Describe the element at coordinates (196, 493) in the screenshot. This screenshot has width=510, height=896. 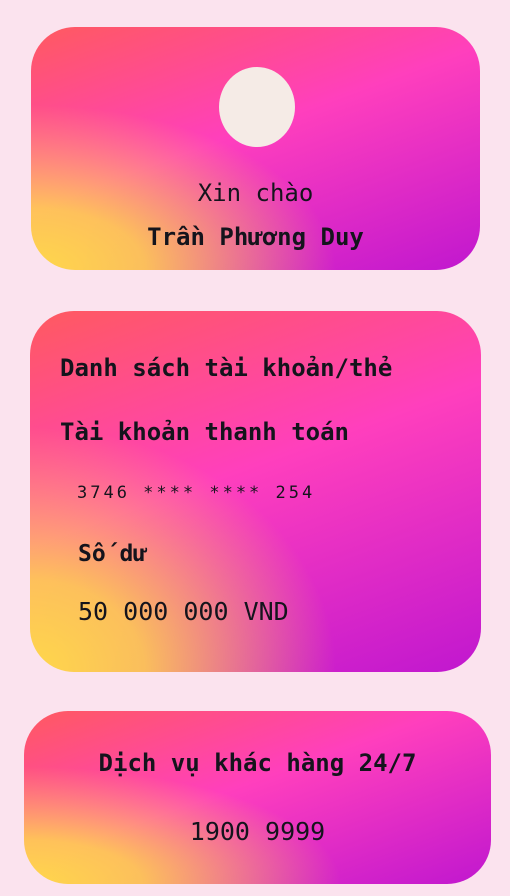
I see `account-number: 3746 **** **** 254` at that location.